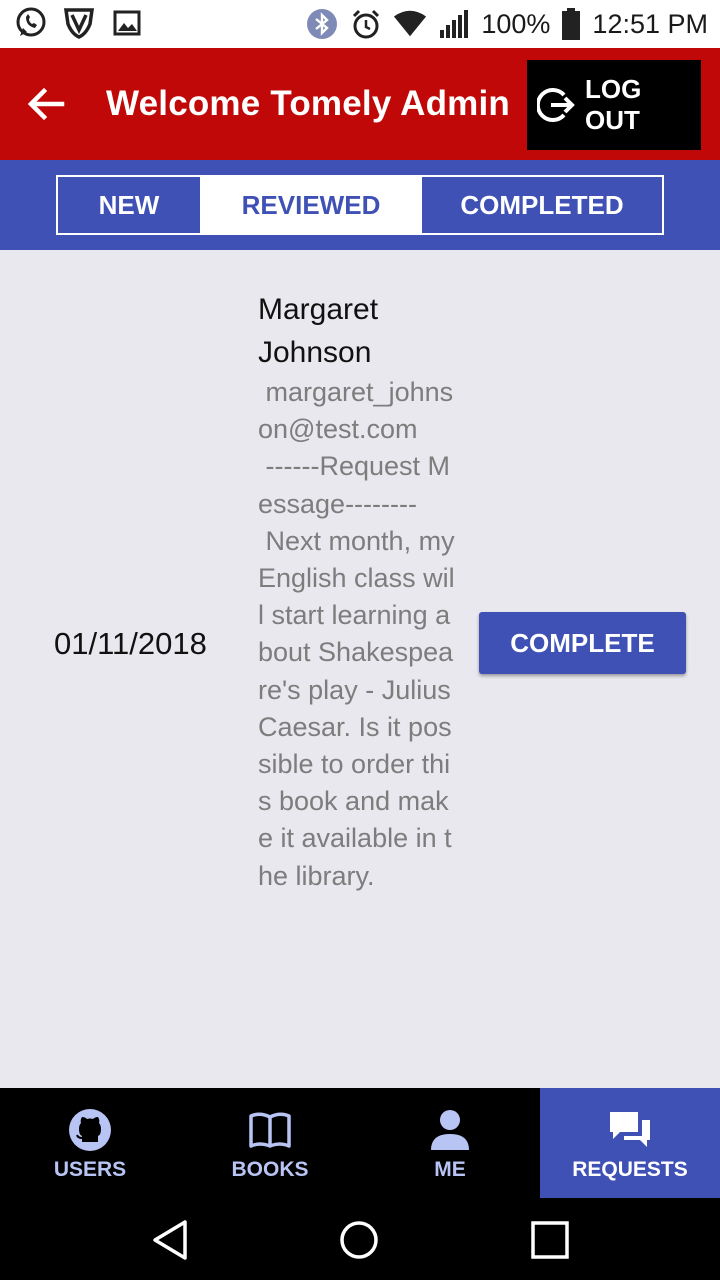 The height and width of the screenshot is (1280, 720). Describe the element at coordinates (571, 24) in the screenshot. I see `battery-icon` at that location.